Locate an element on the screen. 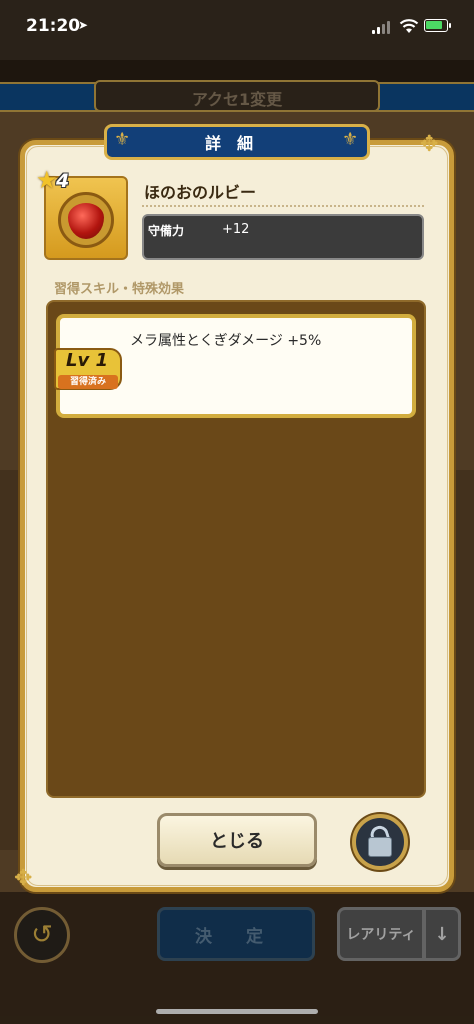 This screenshot has width=474, height=1024. status-bar: 21:20 ➤ is located at coordinates (237, 30).